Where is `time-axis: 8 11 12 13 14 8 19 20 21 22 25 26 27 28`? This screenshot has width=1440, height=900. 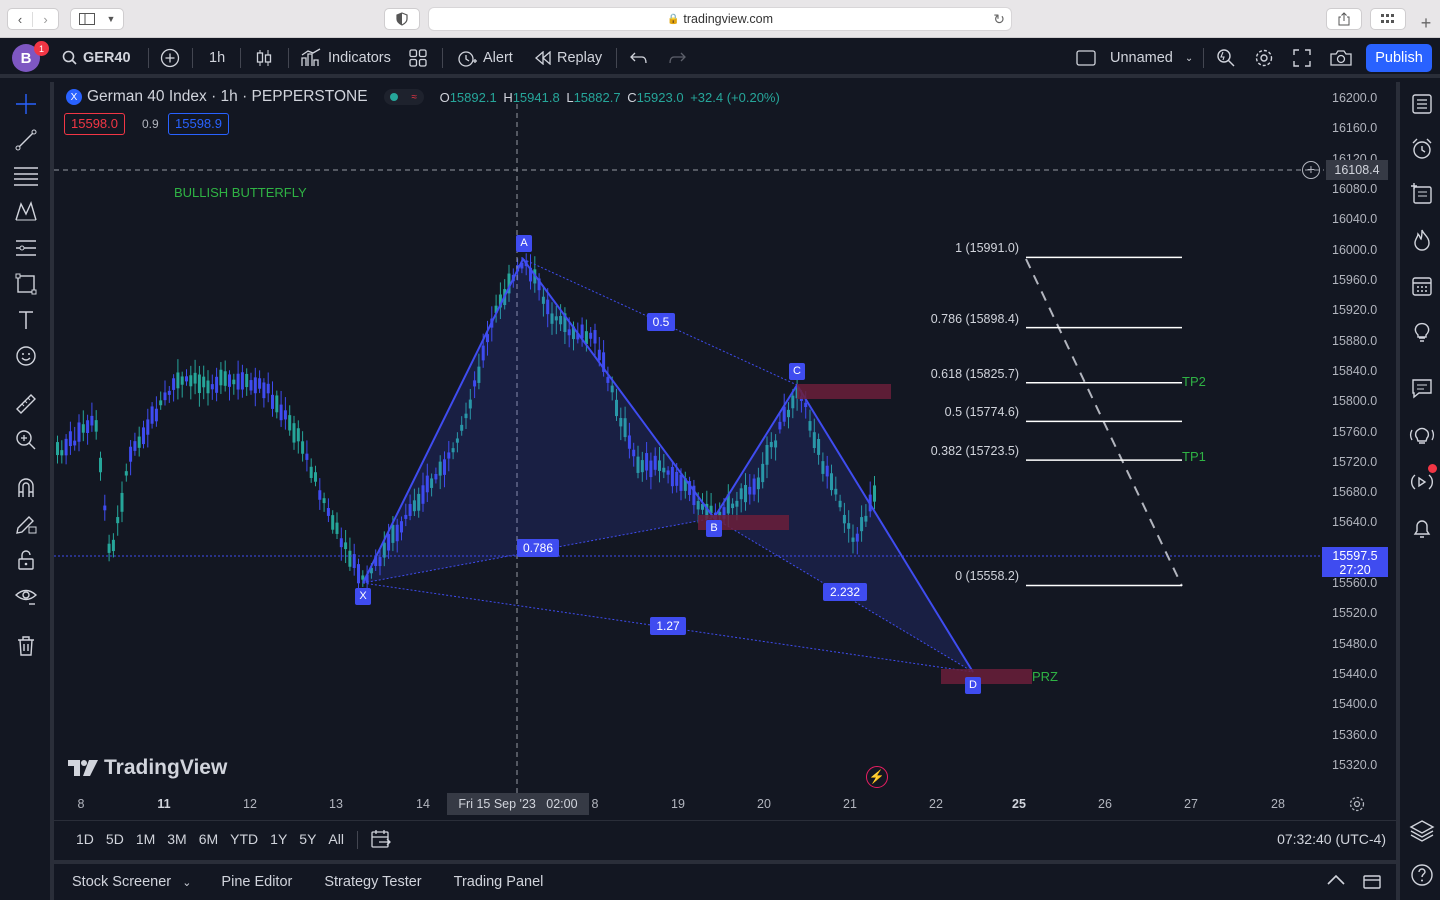 time-axis: 8 11 12 13 14 8 19 20 21 22 25 26 27 28 is located at coordinates (725, 805).